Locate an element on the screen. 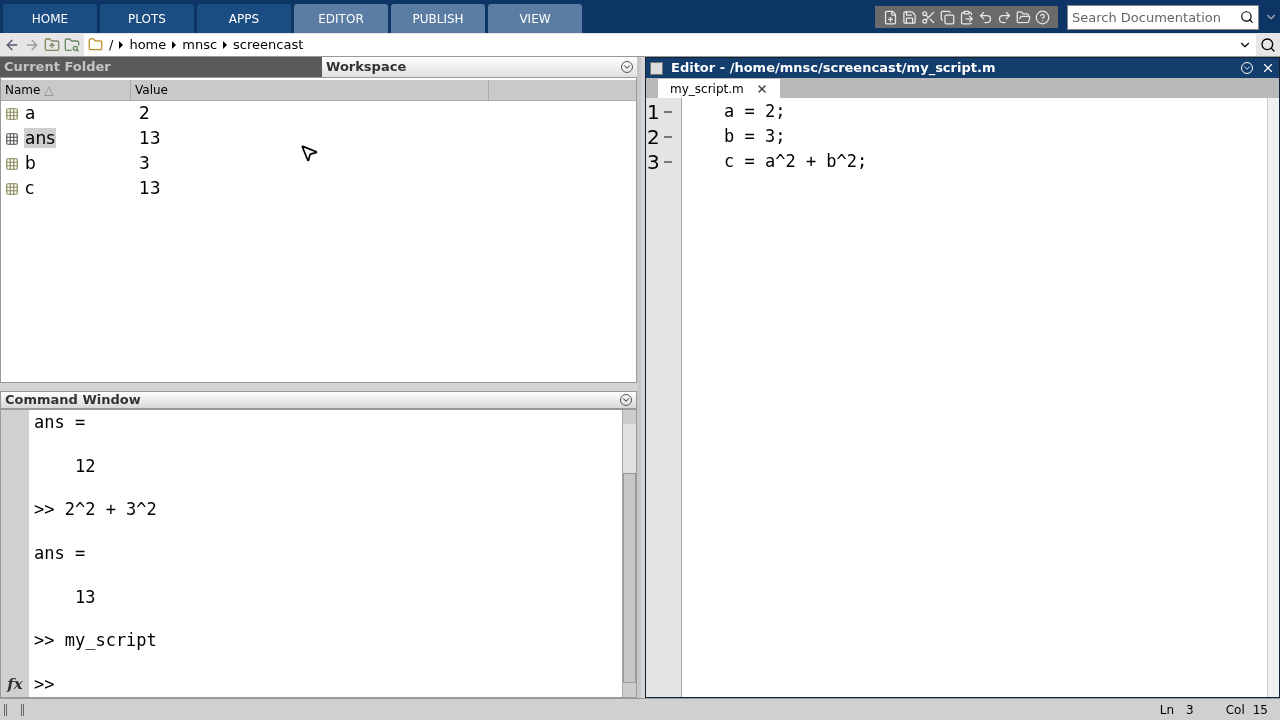 Image resolution: width=1280 pixels, height=720 pixels. panel-title: Workspace is located at coordinates (366, 67).